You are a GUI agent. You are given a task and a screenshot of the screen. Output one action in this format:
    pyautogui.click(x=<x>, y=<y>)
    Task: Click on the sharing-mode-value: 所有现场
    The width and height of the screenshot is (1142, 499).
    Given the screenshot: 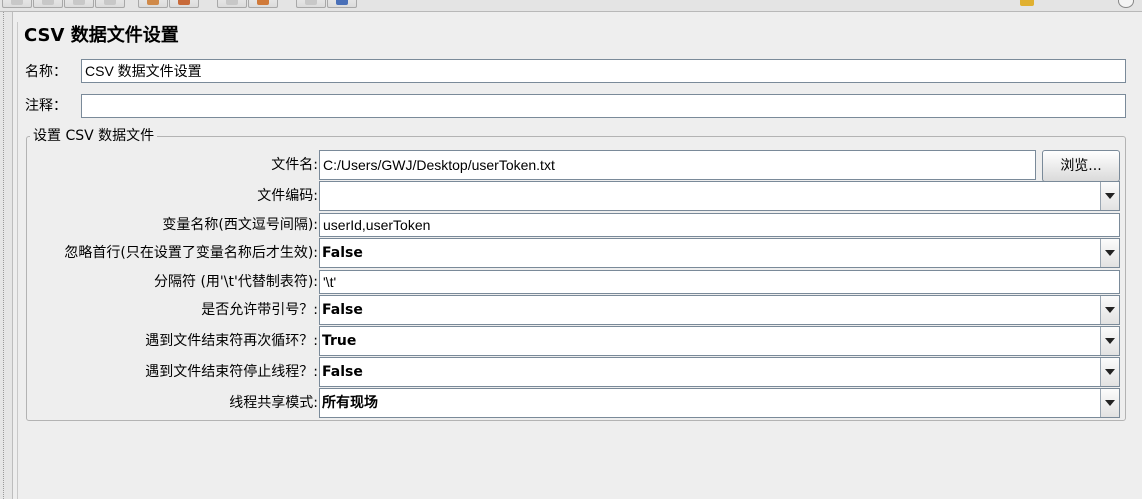 What is the action you would take?
    pyautogui.click(x=350, y=403)
    